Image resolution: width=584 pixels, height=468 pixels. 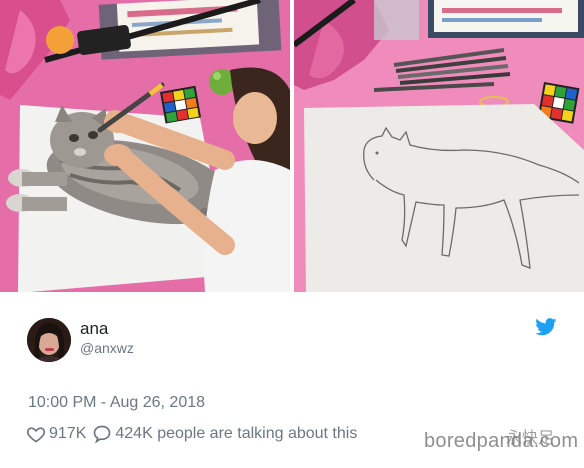 What do you see at coordinates (116, 403) in the screenshot?
I see `tweet-timestamp: 10:00 PM - Aug 26, 2018` at bounding box center [116, 403].